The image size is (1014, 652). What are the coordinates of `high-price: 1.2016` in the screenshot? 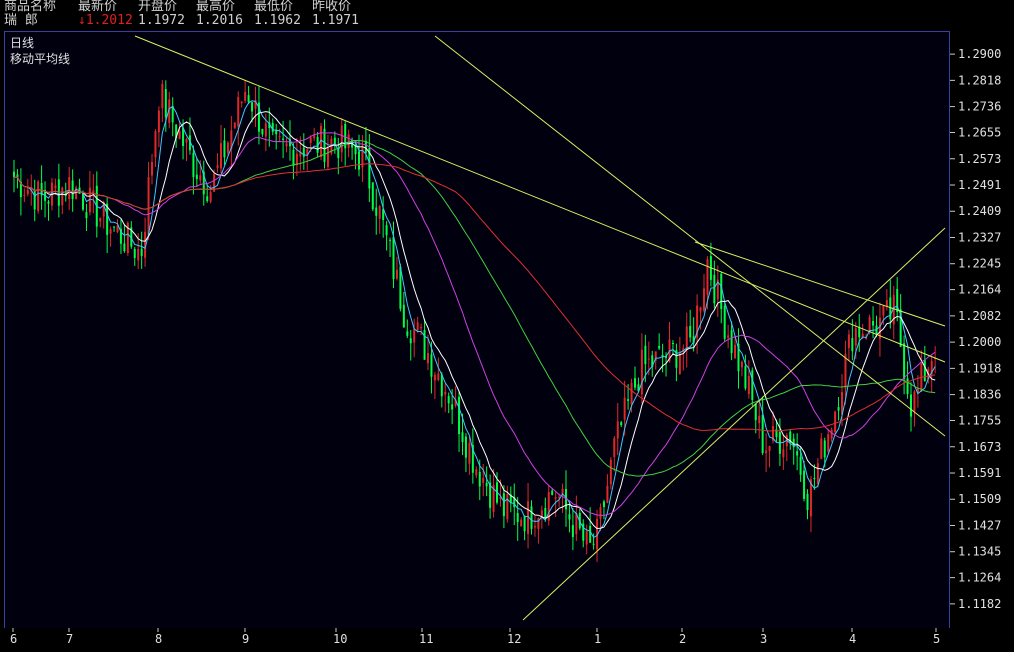 It's located at (219, 20).